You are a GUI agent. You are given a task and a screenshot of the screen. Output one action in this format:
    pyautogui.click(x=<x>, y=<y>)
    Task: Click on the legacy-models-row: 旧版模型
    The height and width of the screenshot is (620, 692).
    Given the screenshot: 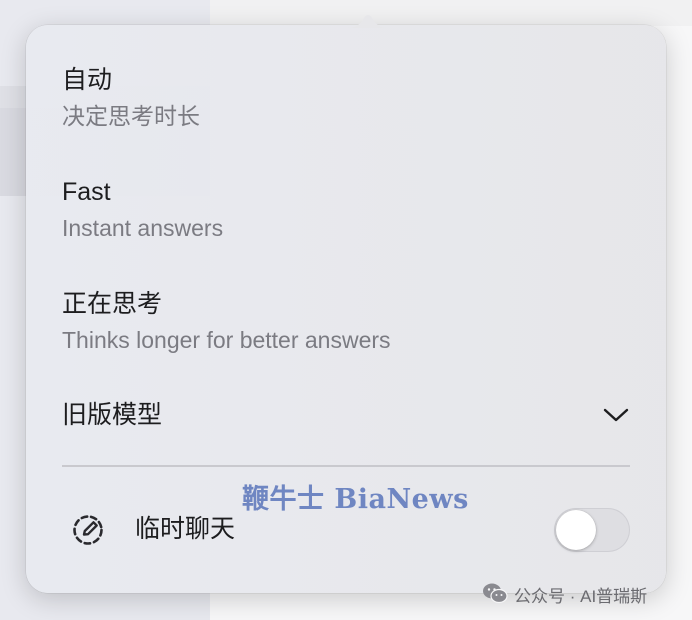 What is the action you would take?
    pyautogui.click(x=346, y=415)
    